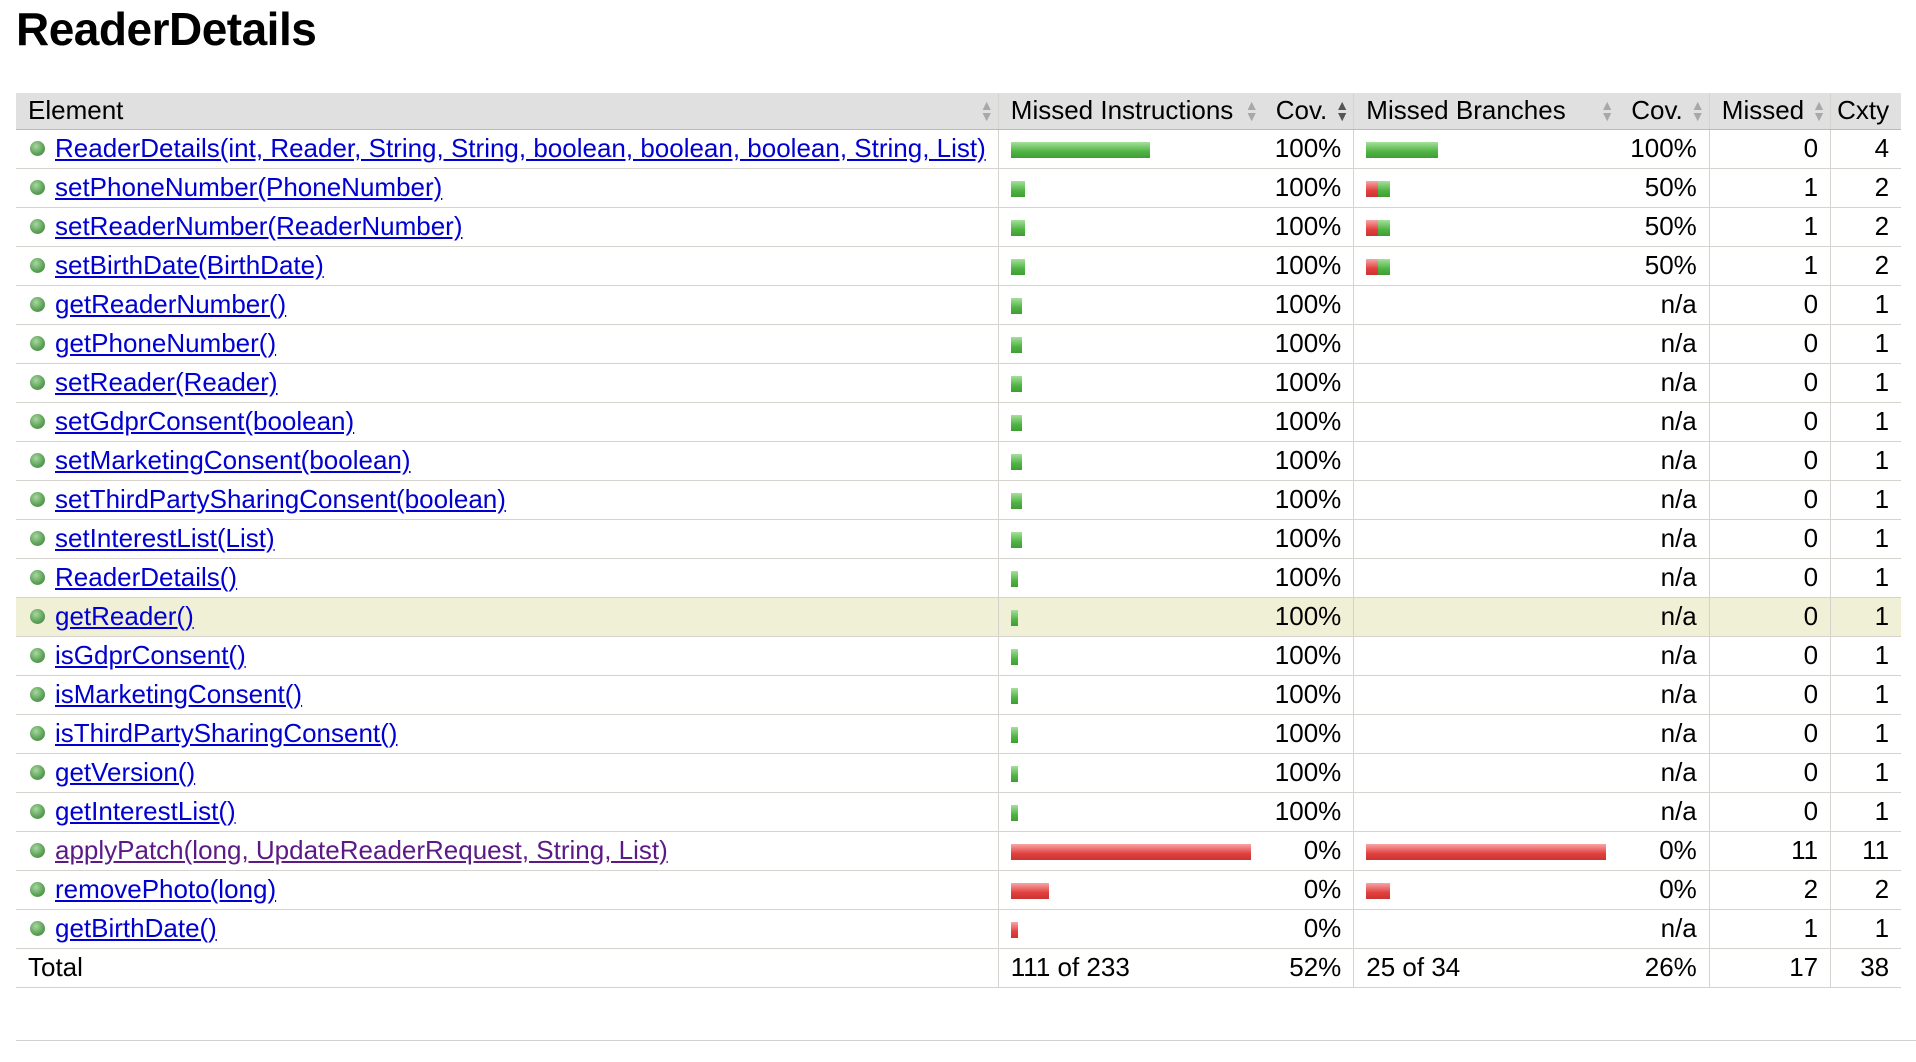 Image resolution: width=1916 pixels, height=1062 pixels. Describe the element at coordinates (507, 305) in the screenshot. I see `element-cell: getReaderNumber()` at that location.